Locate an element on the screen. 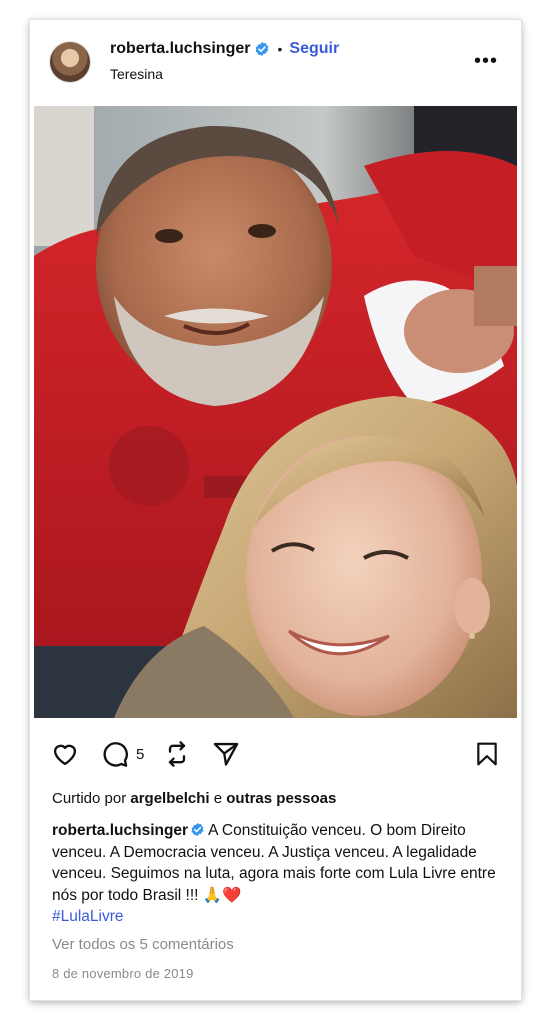 This screenshot has width=547, height=1024. repost-icon is located at coordinates (177, 754).